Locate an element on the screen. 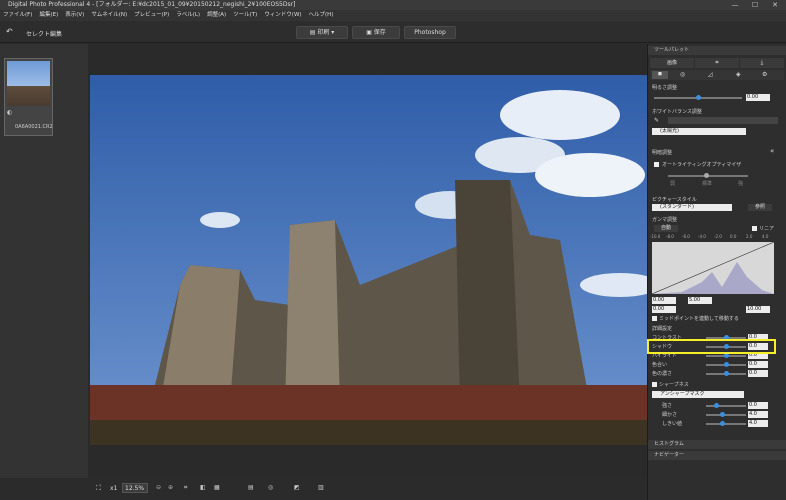 The width and height of the screenshot is (786, 500). highlight-warning-icon: ◩ is located at coordinates (297, 487).